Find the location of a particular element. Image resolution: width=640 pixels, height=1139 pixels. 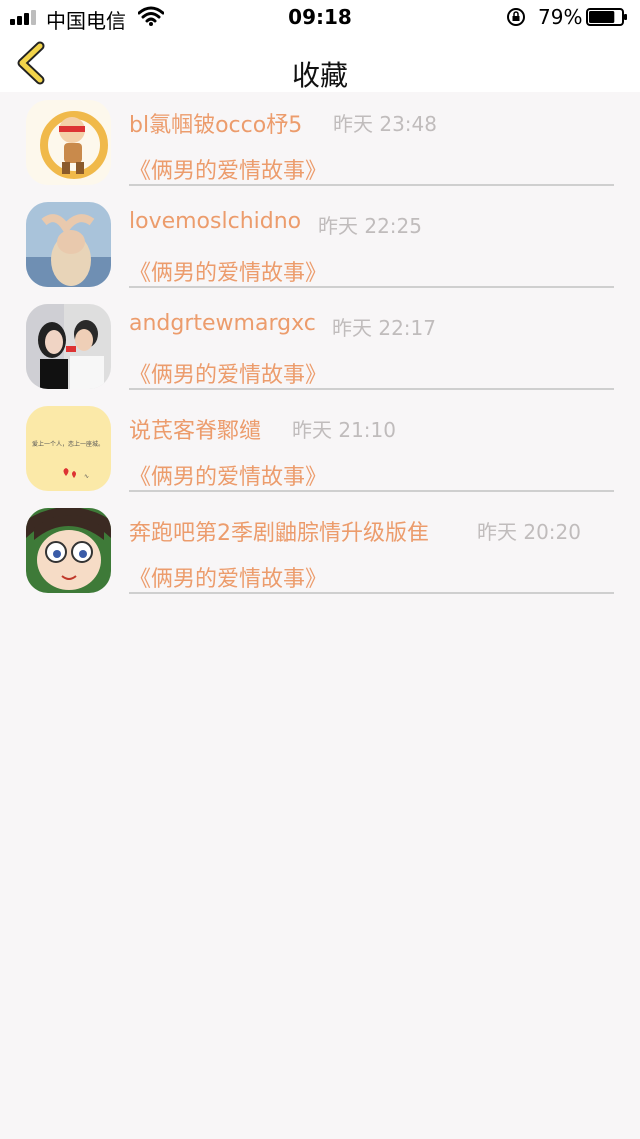

list-item: 爱上一个人，恋上一座城。 ∿ 说芪客脊鄹缱 昨天 21:10 《俩男的爱情故事》 is located at coordinates (320, 449).